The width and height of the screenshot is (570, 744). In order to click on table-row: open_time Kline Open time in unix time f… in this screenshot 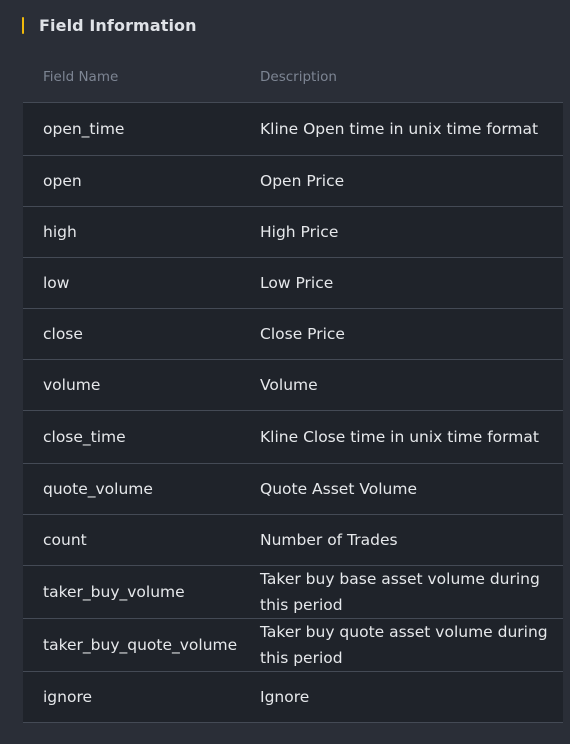, I will do `click(293, 129)`.